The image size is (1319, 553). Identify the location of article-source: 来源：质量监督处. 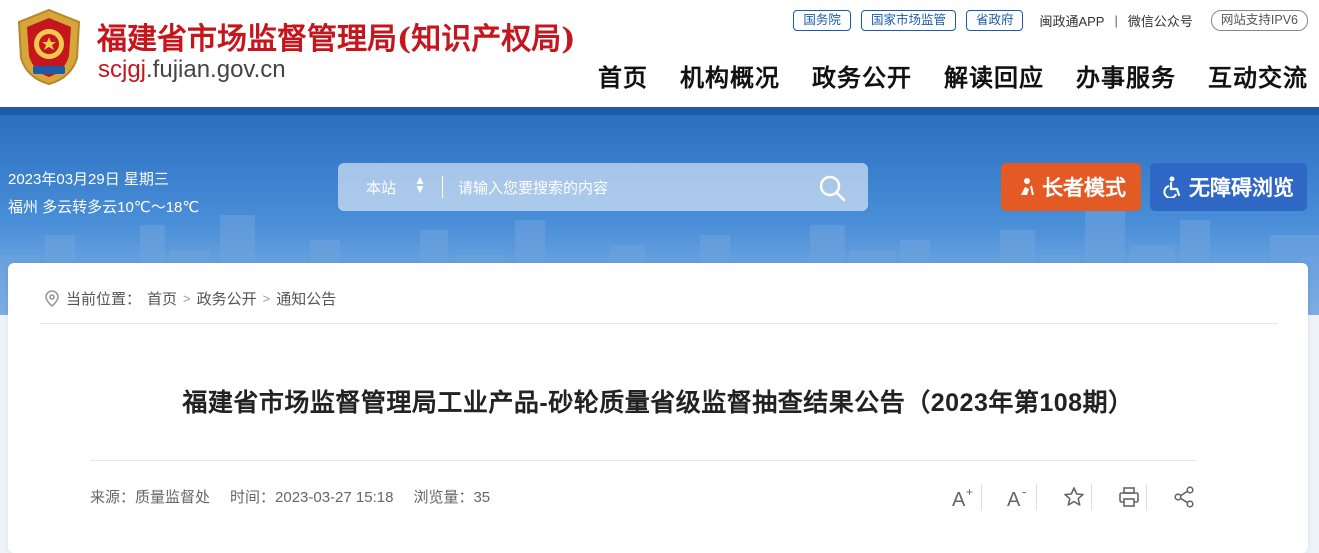
(150, 497).